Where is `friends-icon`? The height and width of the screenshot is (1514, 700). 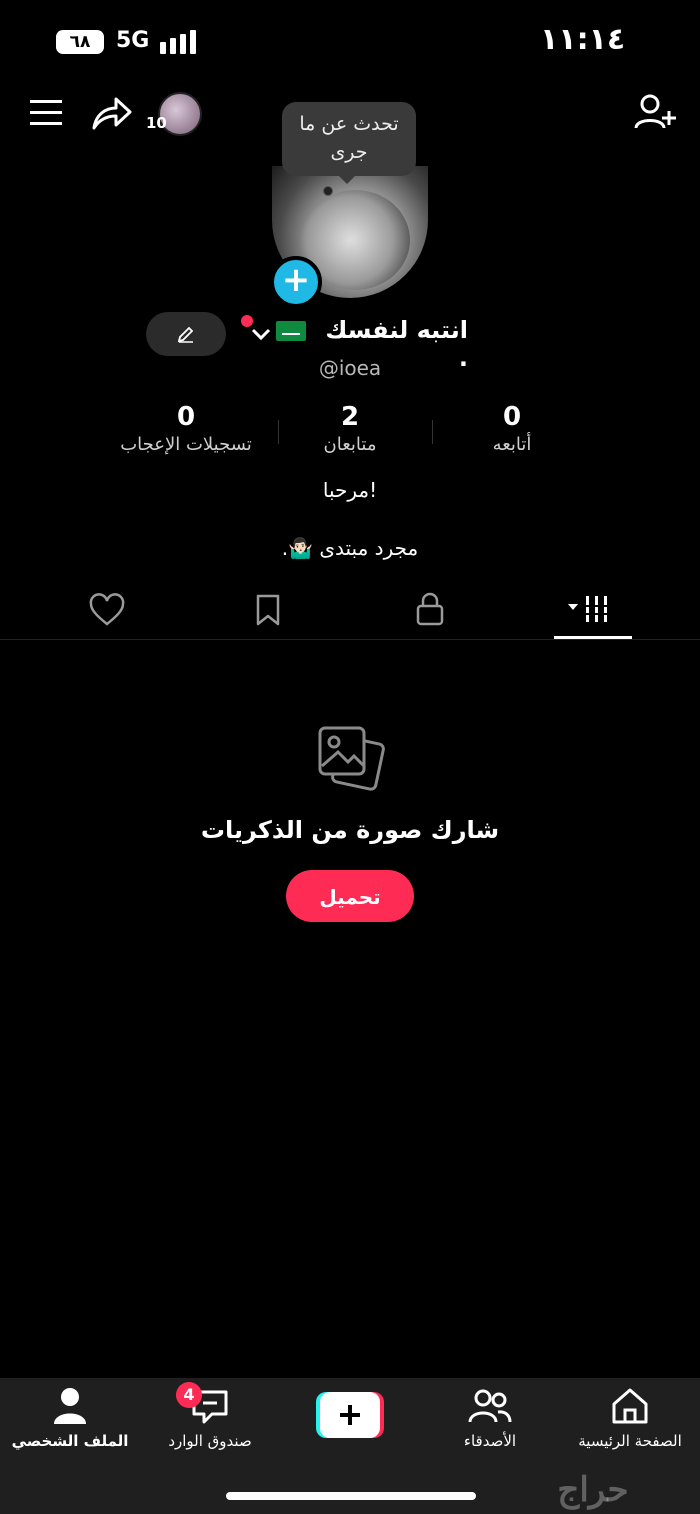 friends-icon is located at coordinates (490, 1406).